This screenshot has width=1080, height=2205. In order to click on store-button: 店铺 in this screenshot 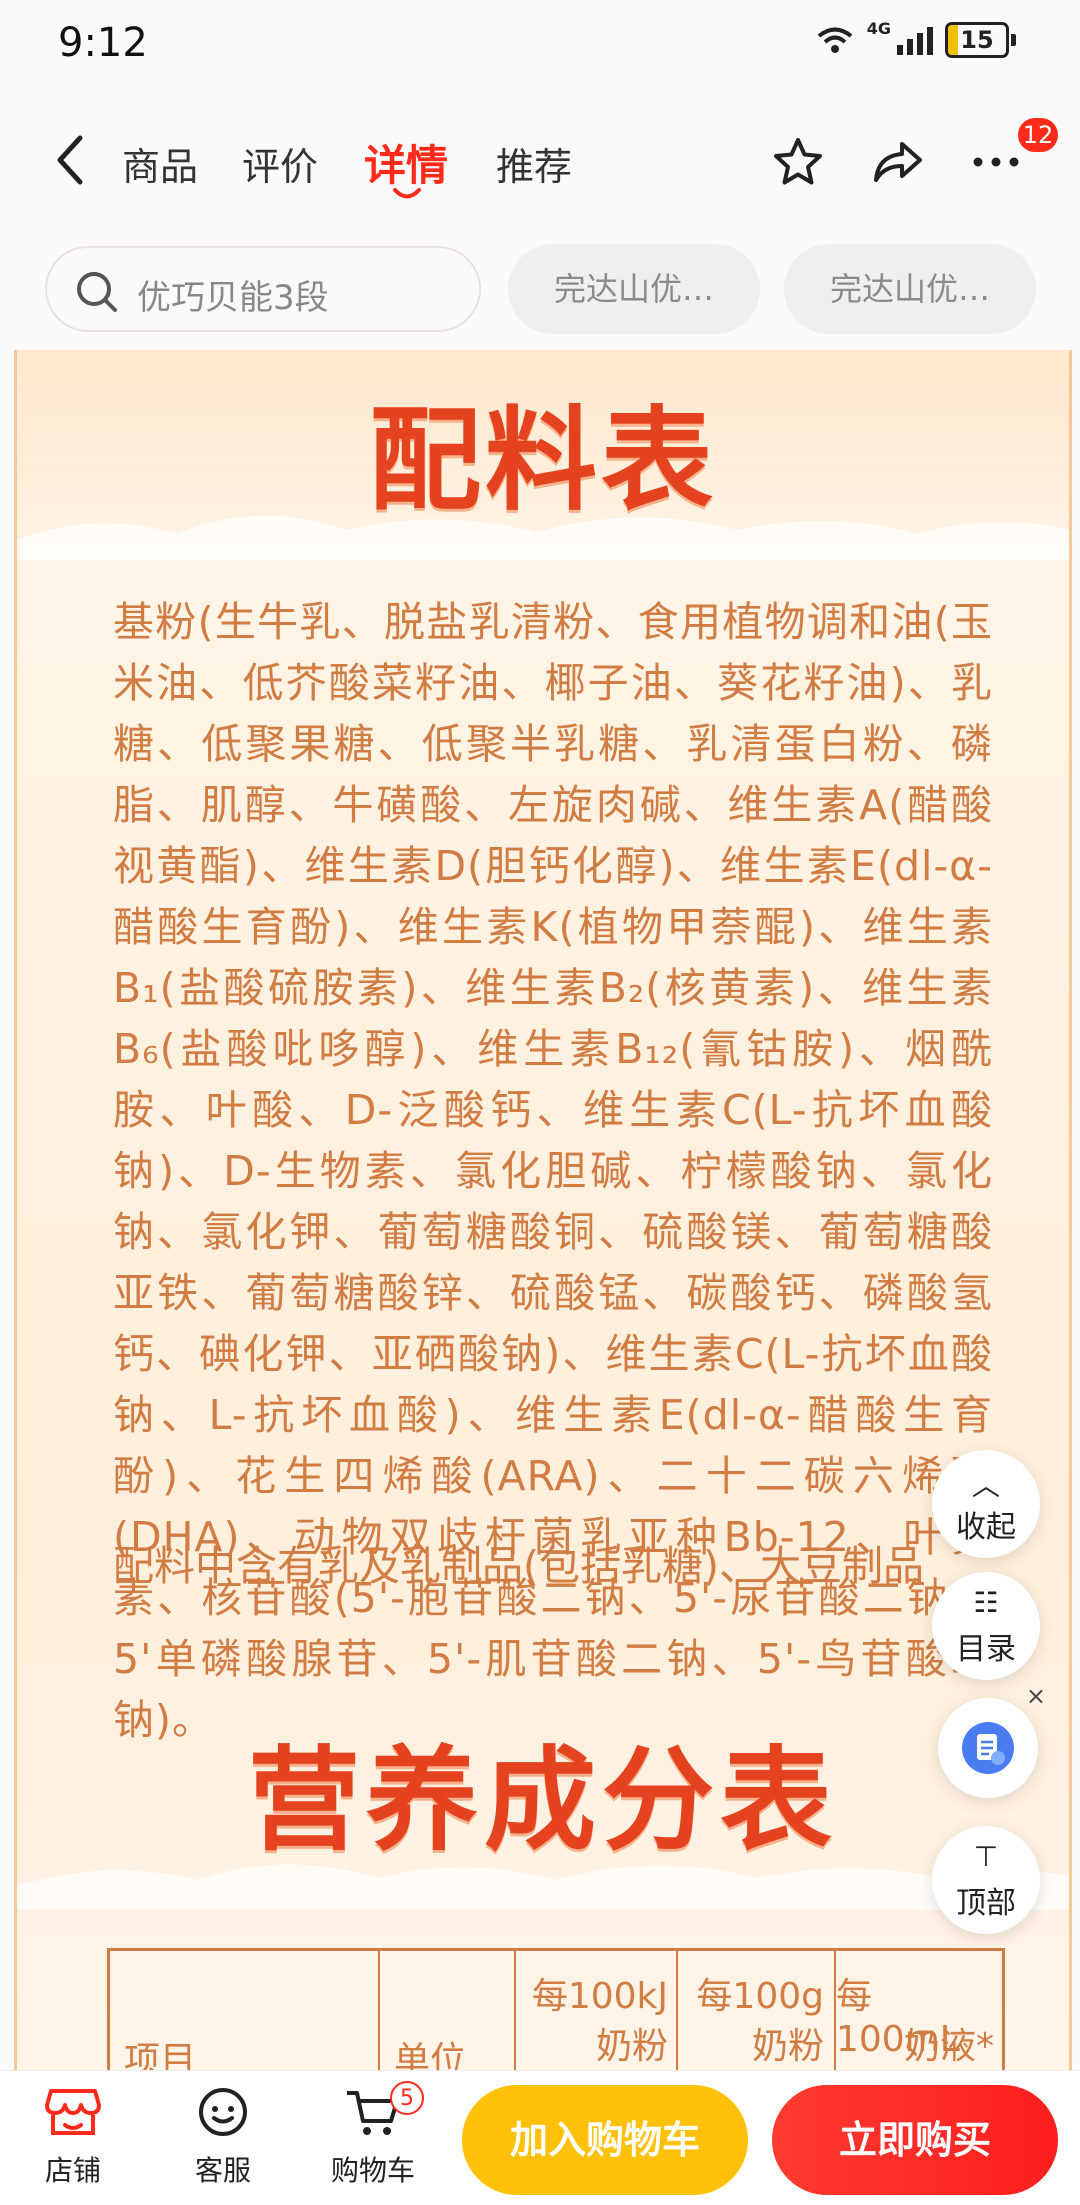, I will do `click(73, 2137)`.